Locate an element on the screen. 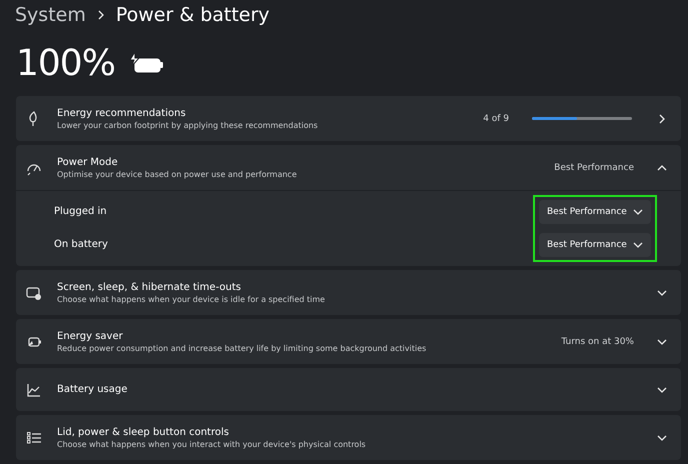 Image resolution: width=688 pixels, height=464 pixels. setting-description: Choose what happens when your device is idle for a specified time is located at coordinates (191, 299).